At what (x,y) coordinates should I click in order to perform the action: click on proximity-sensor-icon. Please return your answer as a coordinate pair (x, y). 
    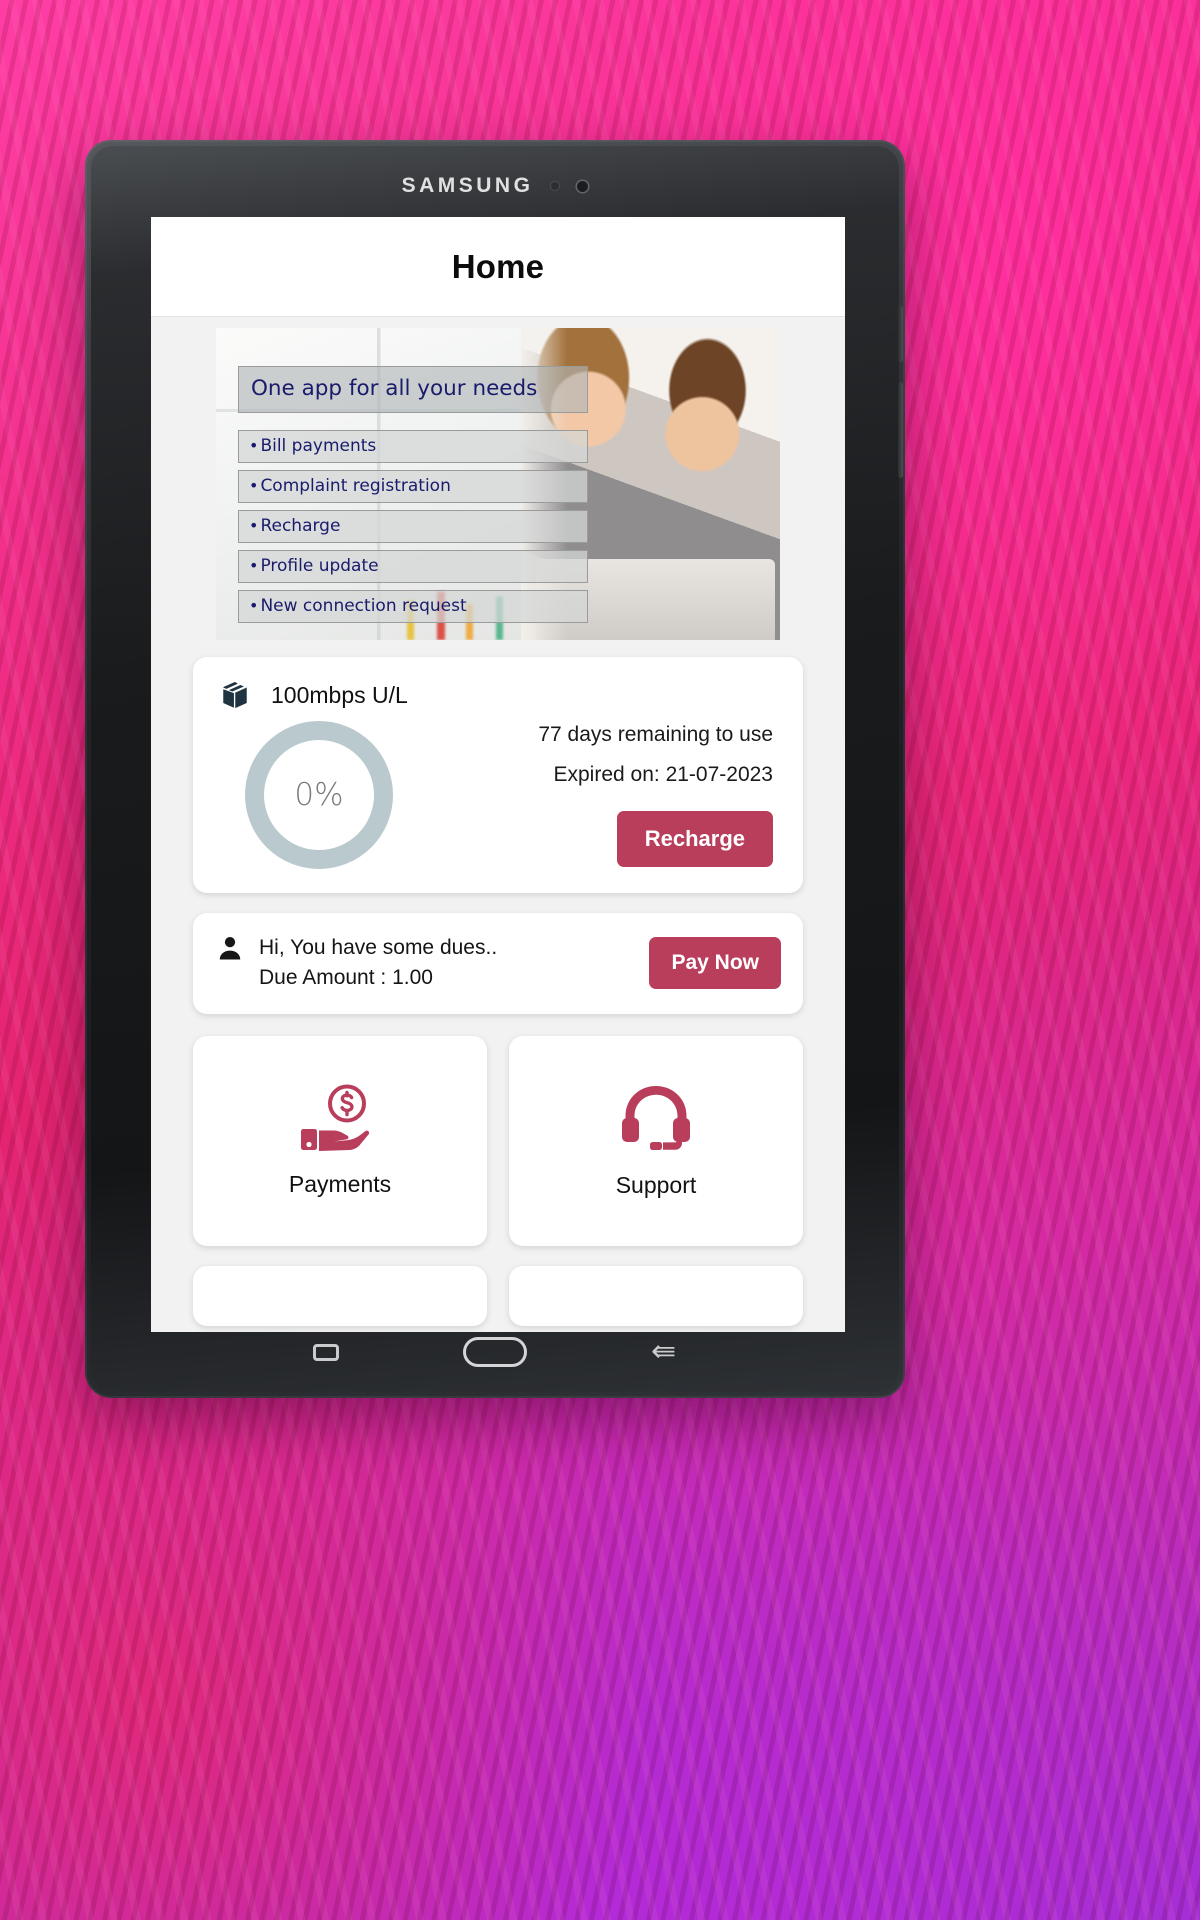
    Looking at the image, I should click on (555, 186).